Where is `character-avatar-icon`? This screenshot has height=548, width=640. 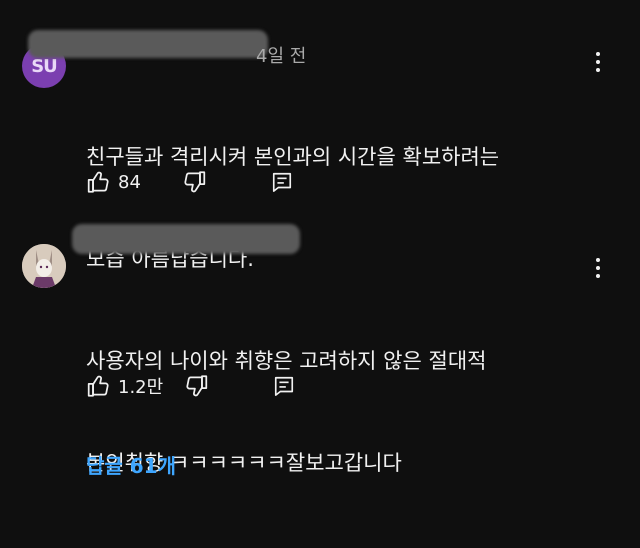
character-avatar-icon is located at coordinates (44, 266).